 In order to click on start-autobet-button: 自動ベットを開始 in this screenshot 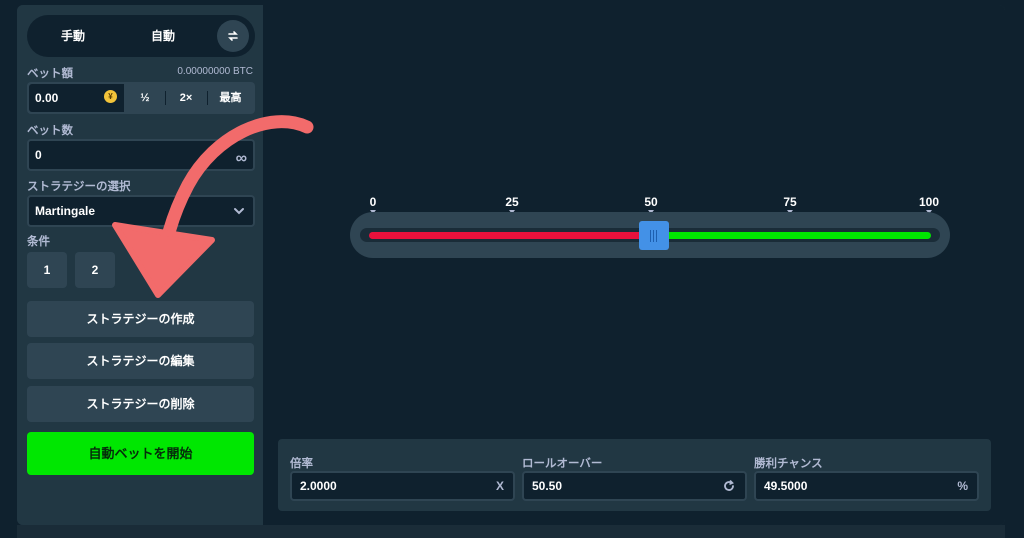, I will do `click(140, 453)`.